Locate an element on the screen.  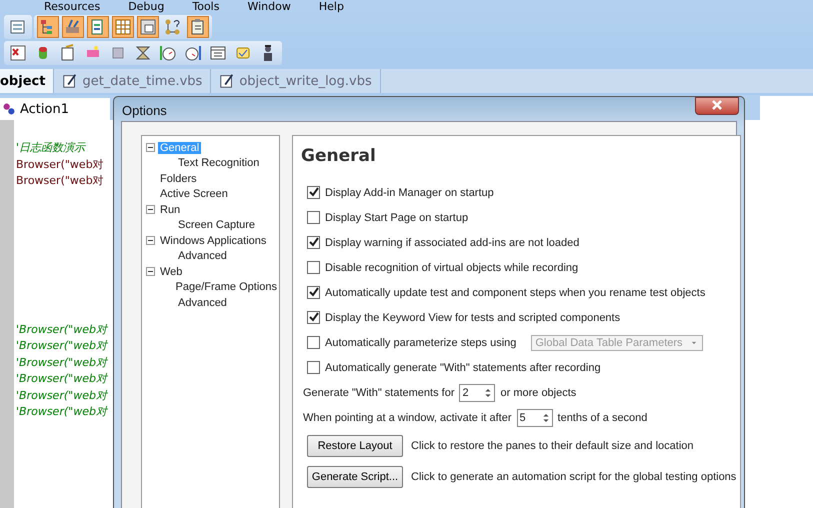
tree-item: Page/Frame Options is located at coordinates (226, 287).